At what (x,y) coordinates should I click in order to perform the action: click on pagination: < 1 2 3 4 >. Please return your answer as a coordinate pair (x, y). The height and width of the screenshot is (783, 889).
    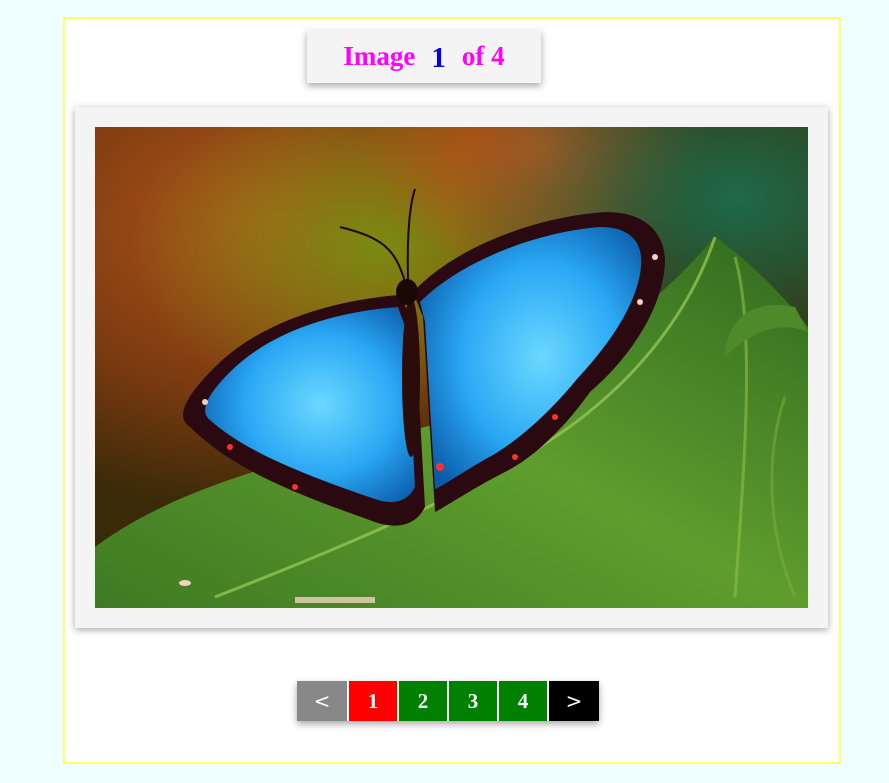
    Looking at the image, I should click on (448, 701).